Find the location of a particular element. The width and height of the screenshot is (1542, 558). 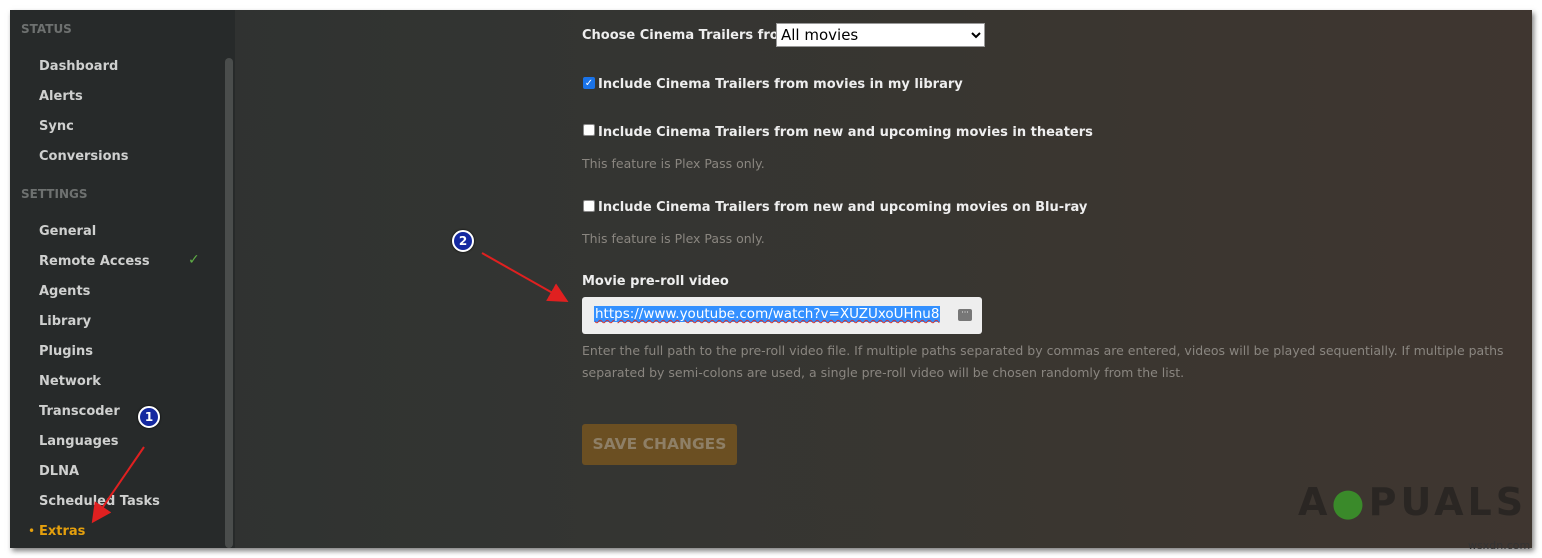

arrow-to-preroll is located at coordinates (525, 277).